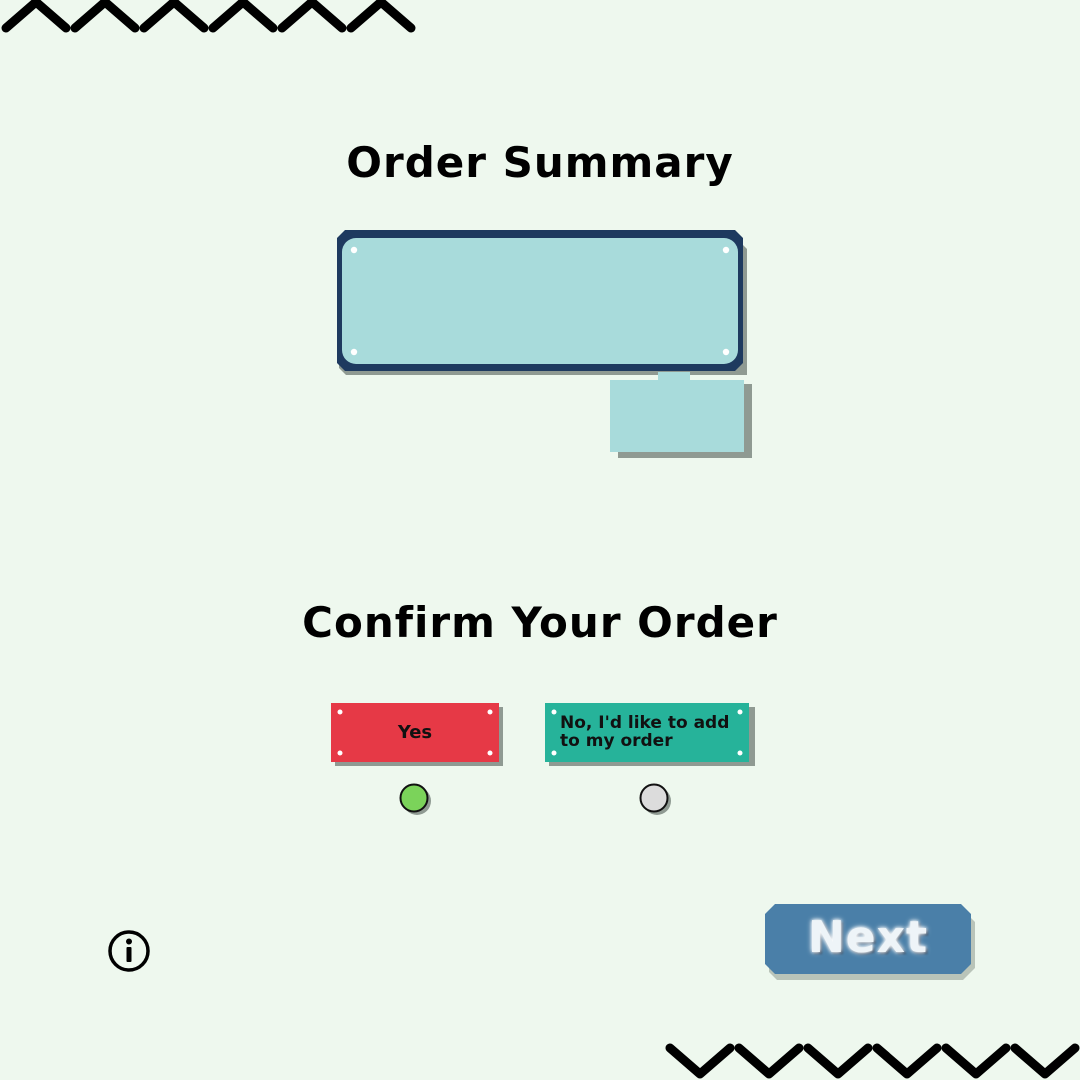 The width and height of the screenshot is (1080, 1080). I want to click on next-button: Next, so click(870, 942).